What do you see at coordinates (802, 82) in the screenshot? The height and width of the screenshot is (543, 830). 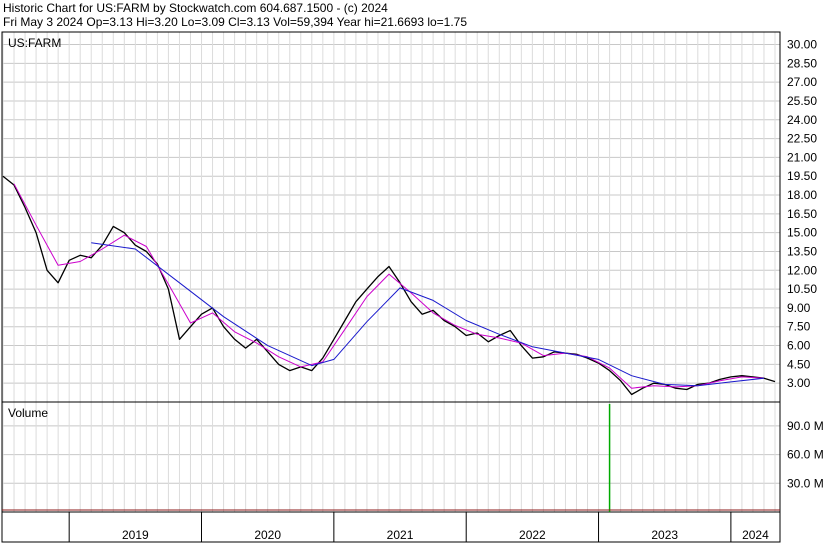 I see `price-tick-label: 27.00` at bounding box center [802, 82].